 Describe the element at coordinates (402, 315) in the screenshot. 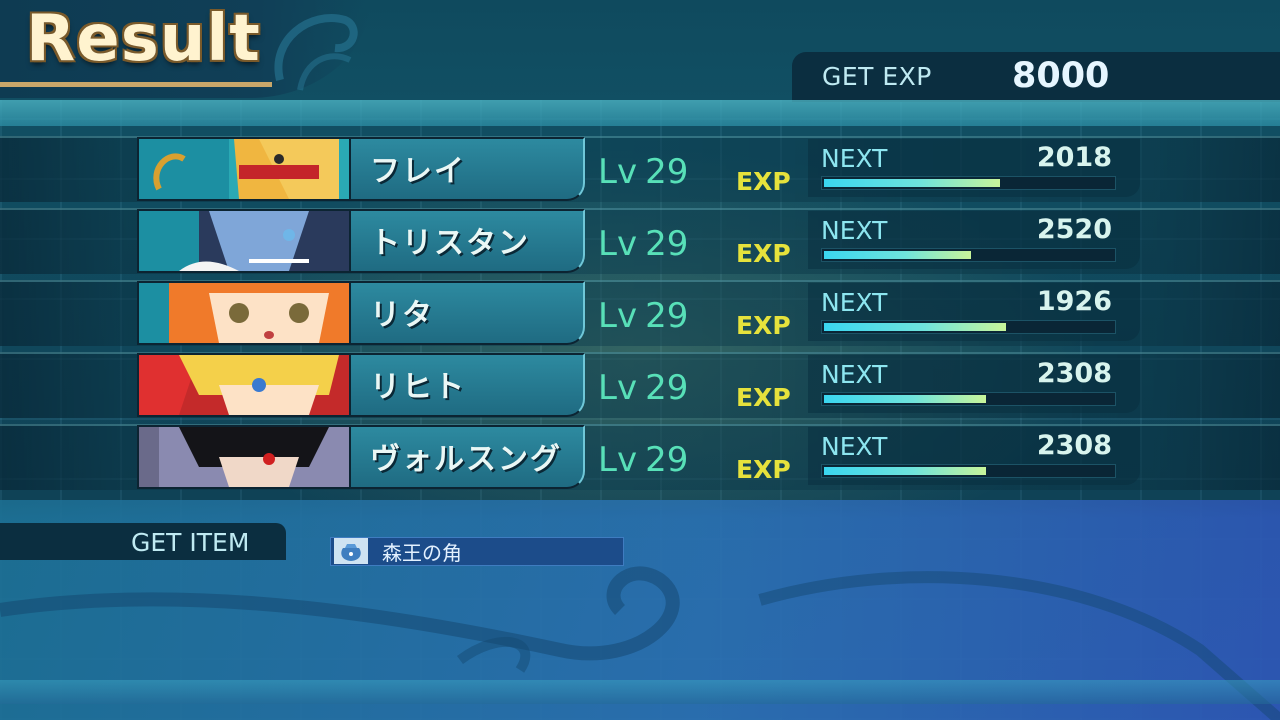

I see `character-name: リタ` at that location.